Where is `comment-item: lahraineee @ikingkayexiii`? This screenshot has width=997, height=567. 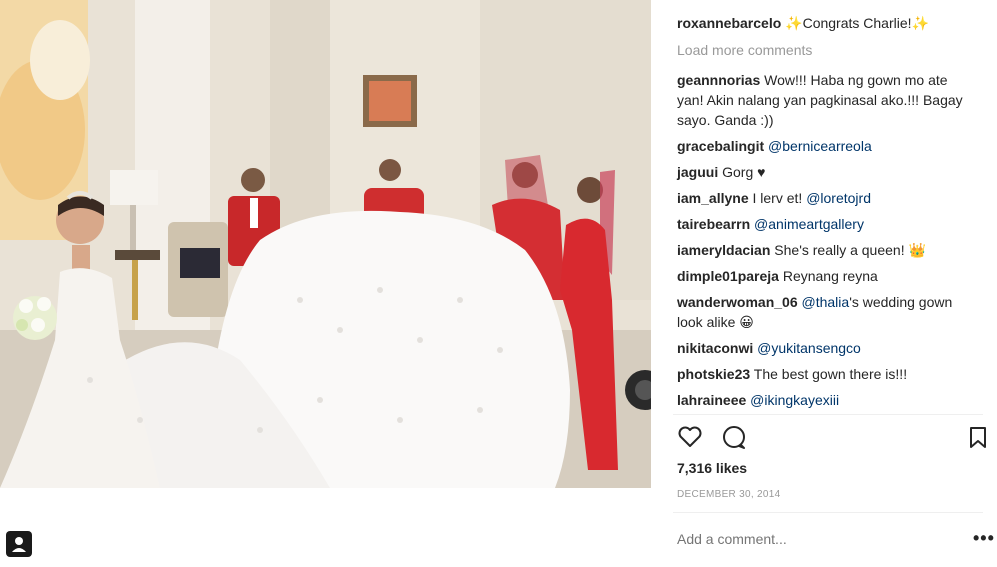 comment-item: lahraineee @ikingkayexiii is located at coordinates (827, 400).